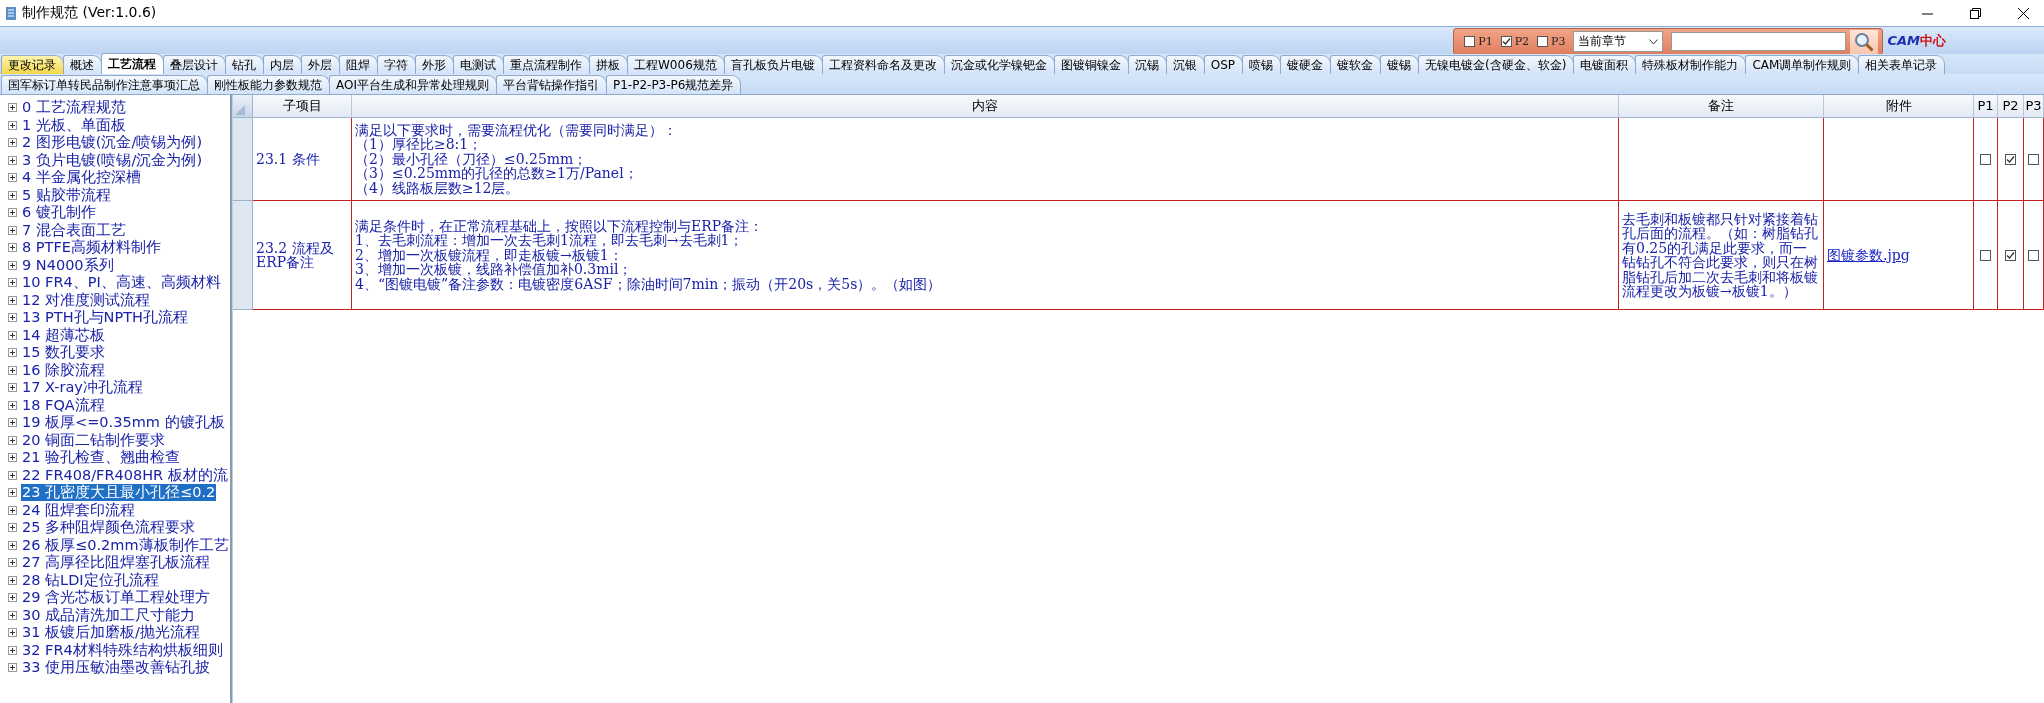 This screenshot has width=2044, height=703. I want to click on tree-item: 6 镀孔制作, so click(59, 213).